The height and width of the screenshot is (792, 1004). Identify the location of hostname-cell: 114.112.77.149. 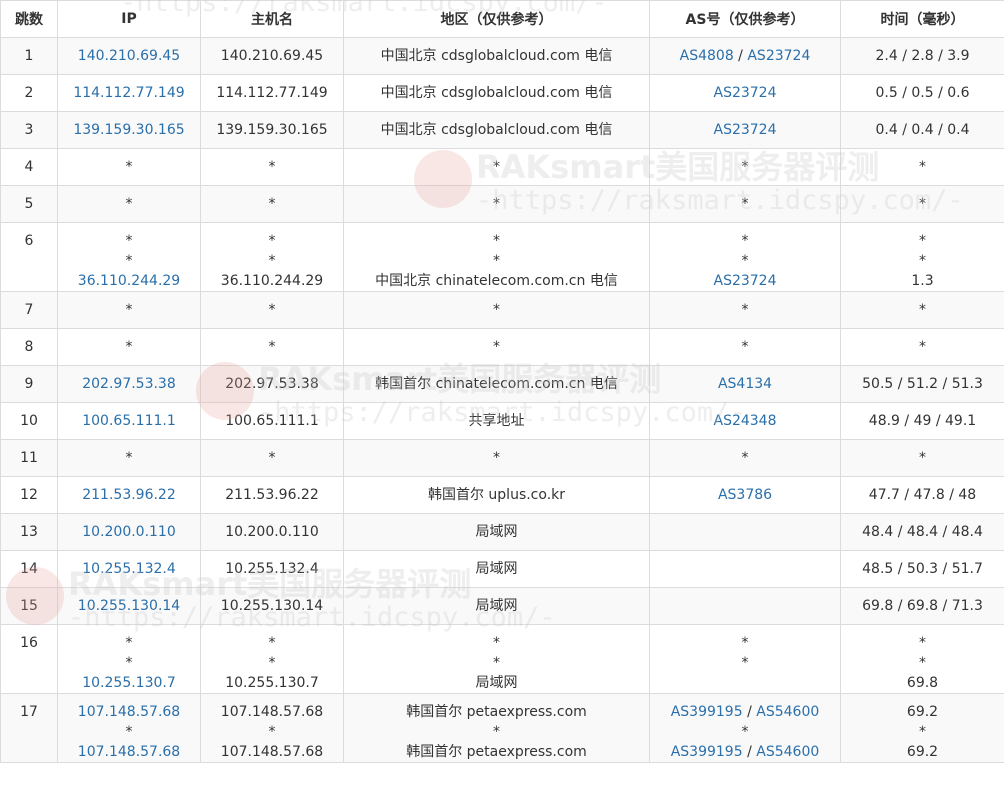
(272, 93).